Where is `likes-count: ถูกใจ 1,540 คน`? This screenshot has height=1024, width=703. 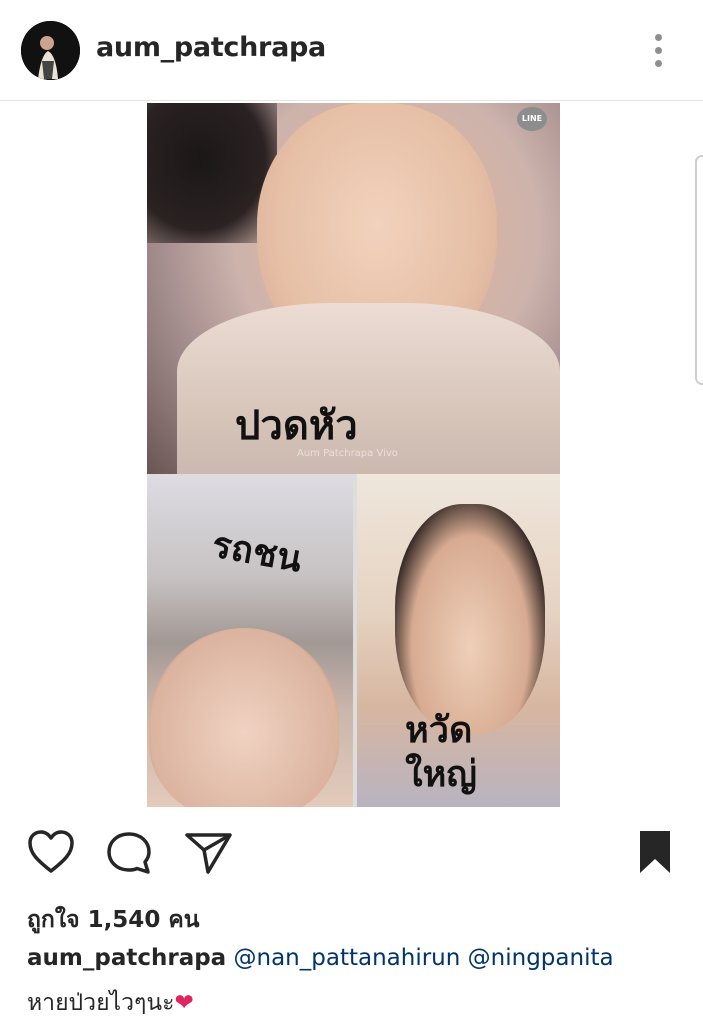 likes-count: ถูกใจ 1,540 คน is located at coordinates (113, 920).